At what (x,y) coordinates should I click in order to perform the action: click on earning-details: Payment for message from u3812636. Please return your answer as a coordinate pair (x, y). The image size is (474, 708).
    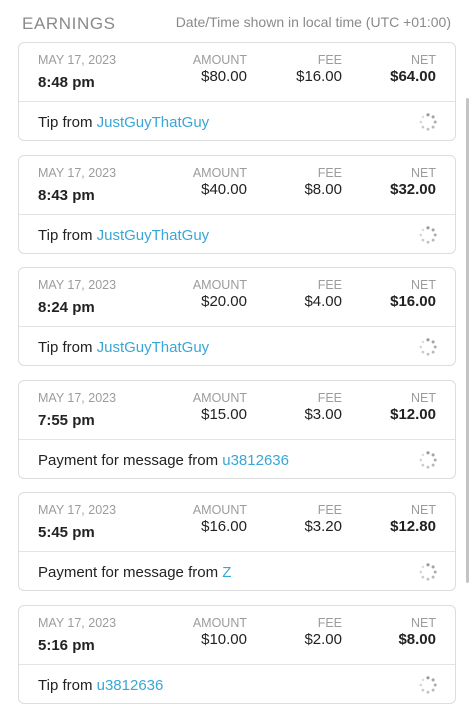
    Looking at the image, I should click on (237, 460).